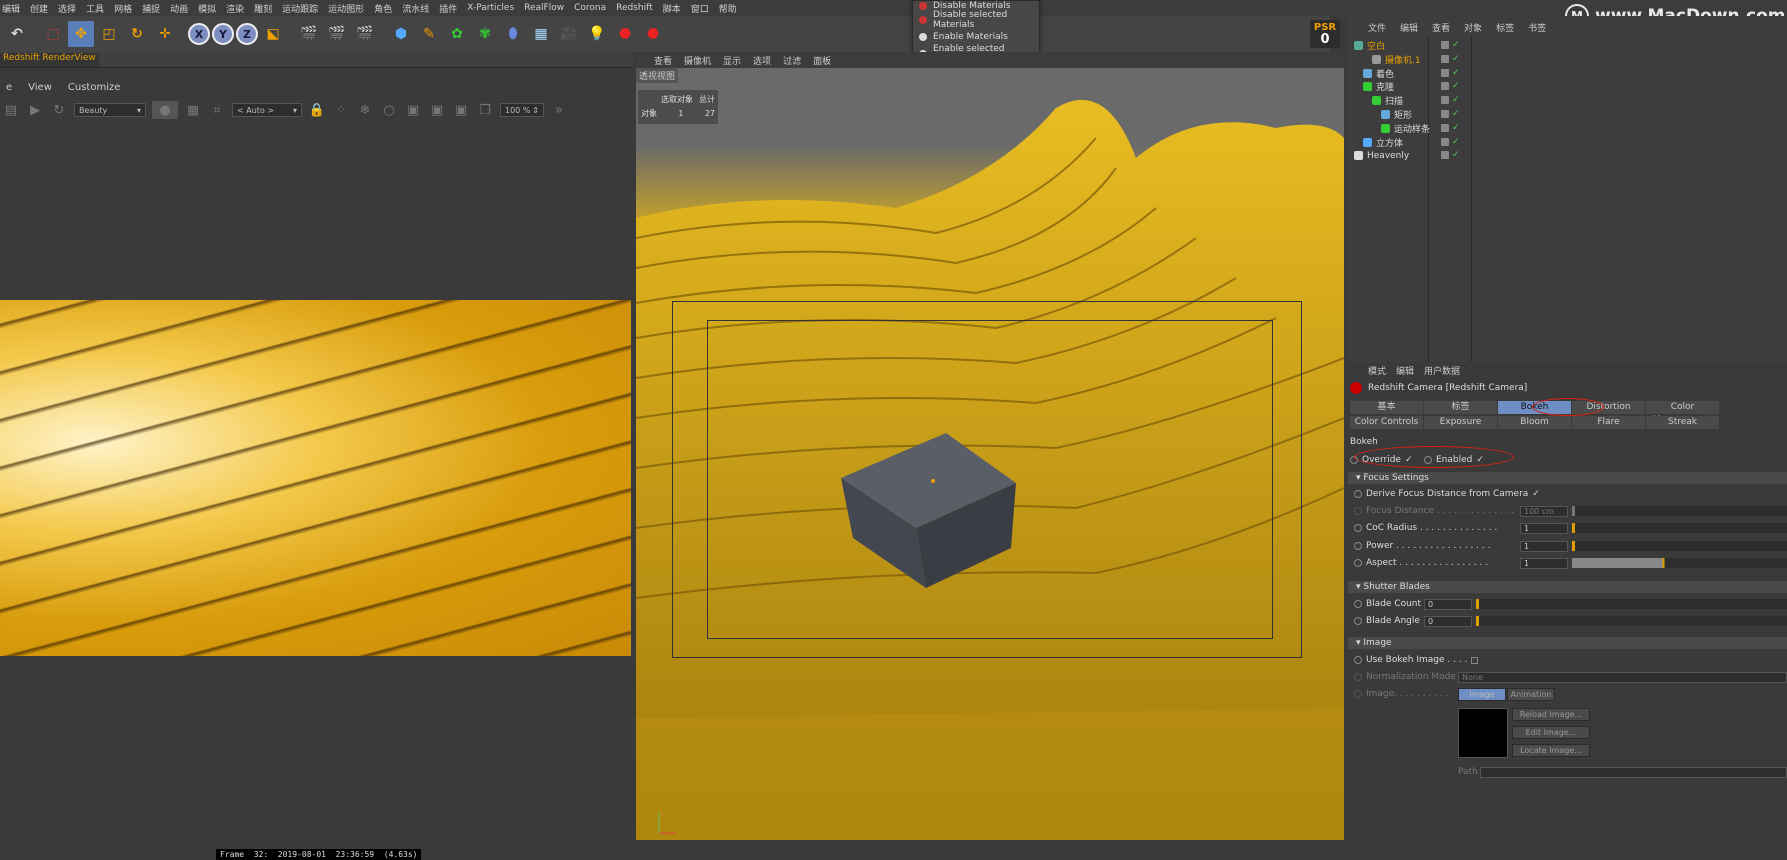 The width and height of the screenshot is (1787, 860). I want to click on object-row: 着色 ✓, so click(1403, 73).